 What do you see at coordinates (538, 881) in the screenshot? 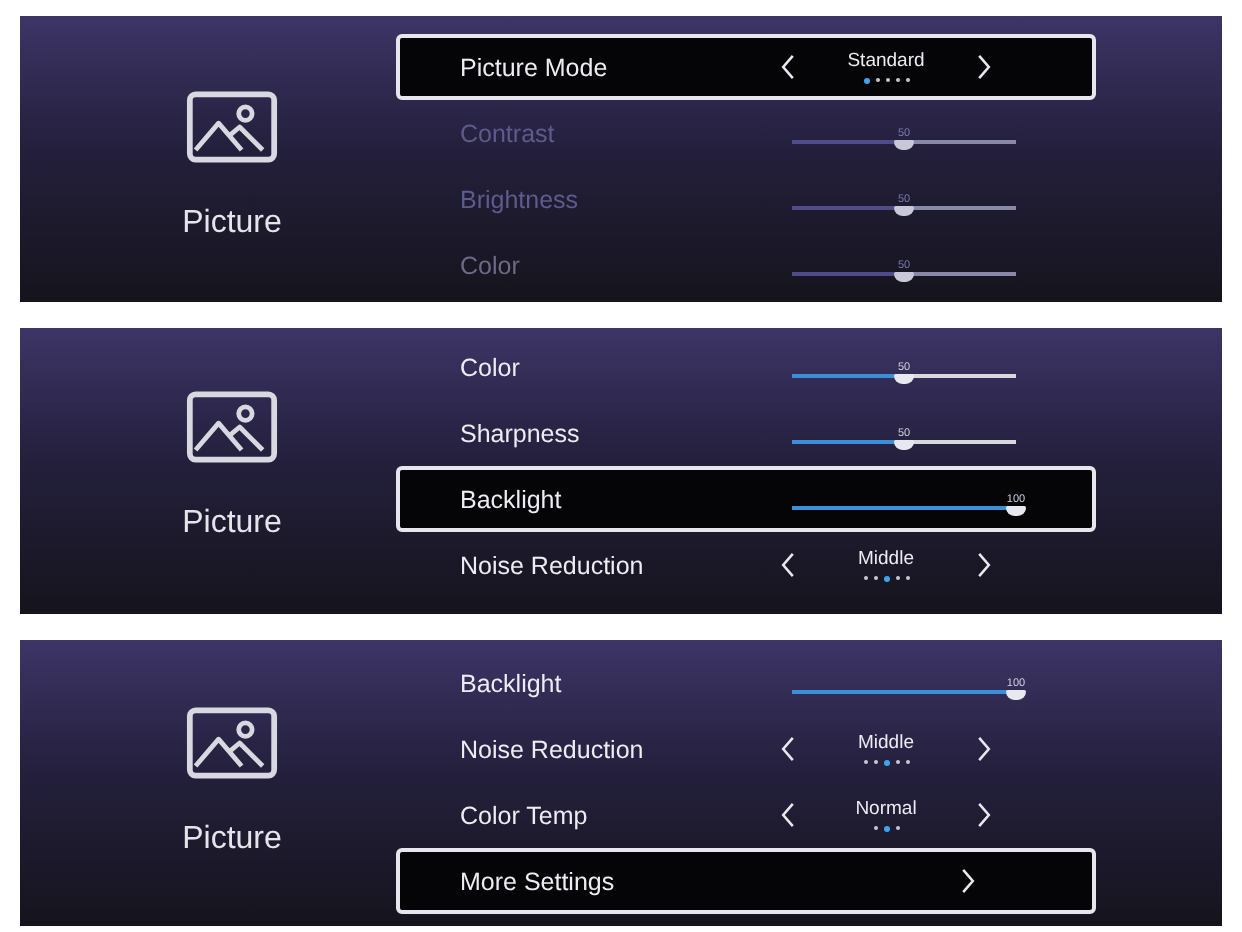
I see `setting-label: More Settings` at bounding box center [538, 881].